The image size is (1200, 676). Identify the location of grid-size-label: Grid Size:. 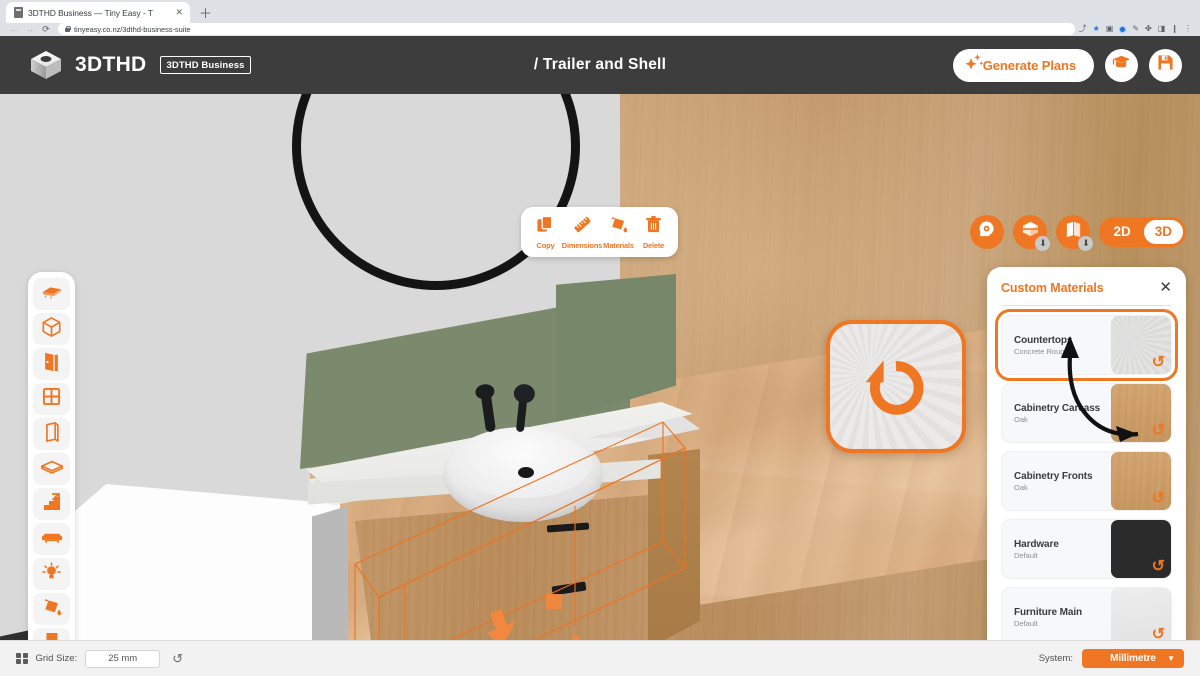
(56, 658).